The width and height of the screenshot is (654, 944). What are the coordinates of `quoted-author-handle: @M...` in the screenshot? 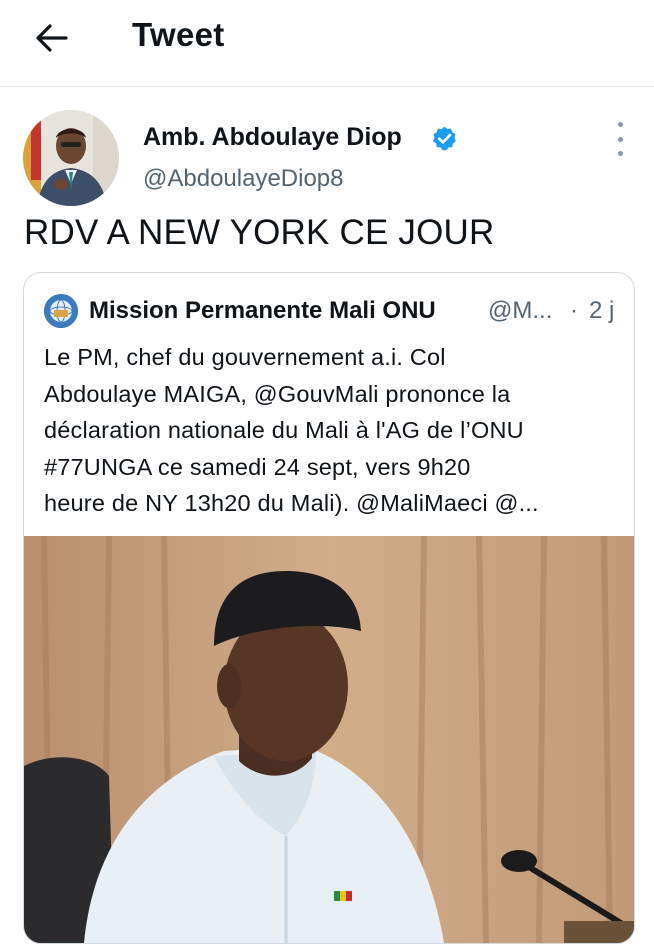 It's located at (520, 311).